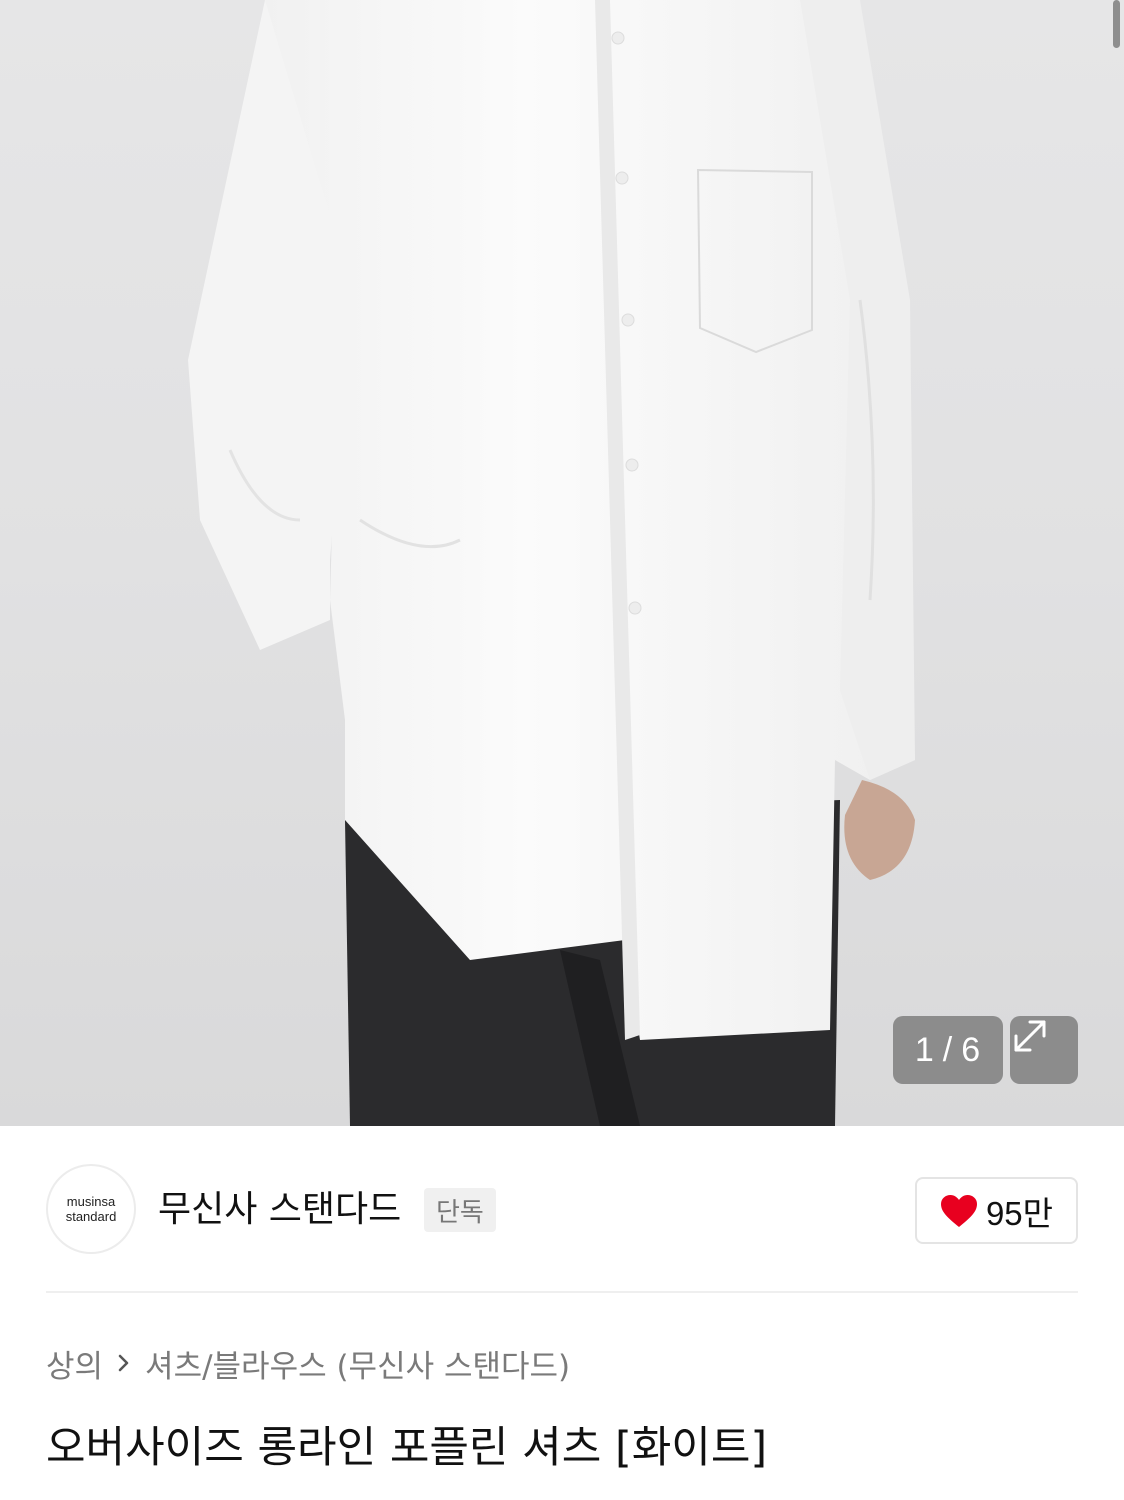  What do you see at coordinates (279, 1210) in the screenshot?
I see `brand-name-link: 무신사 스탠다드` at bounding box center [279, 1210].